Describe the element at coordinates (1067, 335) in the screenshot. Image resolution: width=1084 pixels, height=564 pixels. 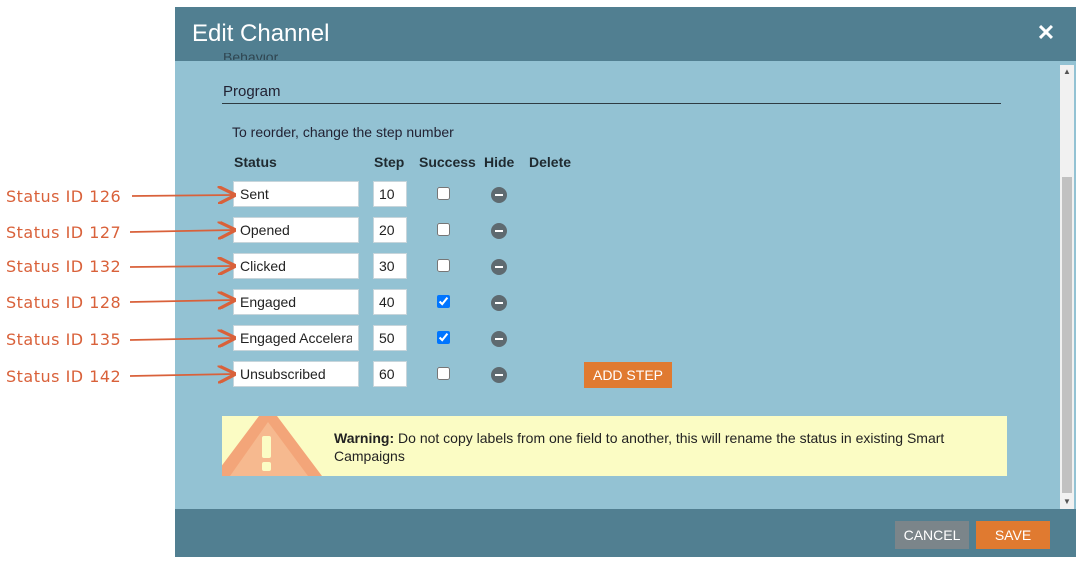
I see `scroll-thumb` at that location.